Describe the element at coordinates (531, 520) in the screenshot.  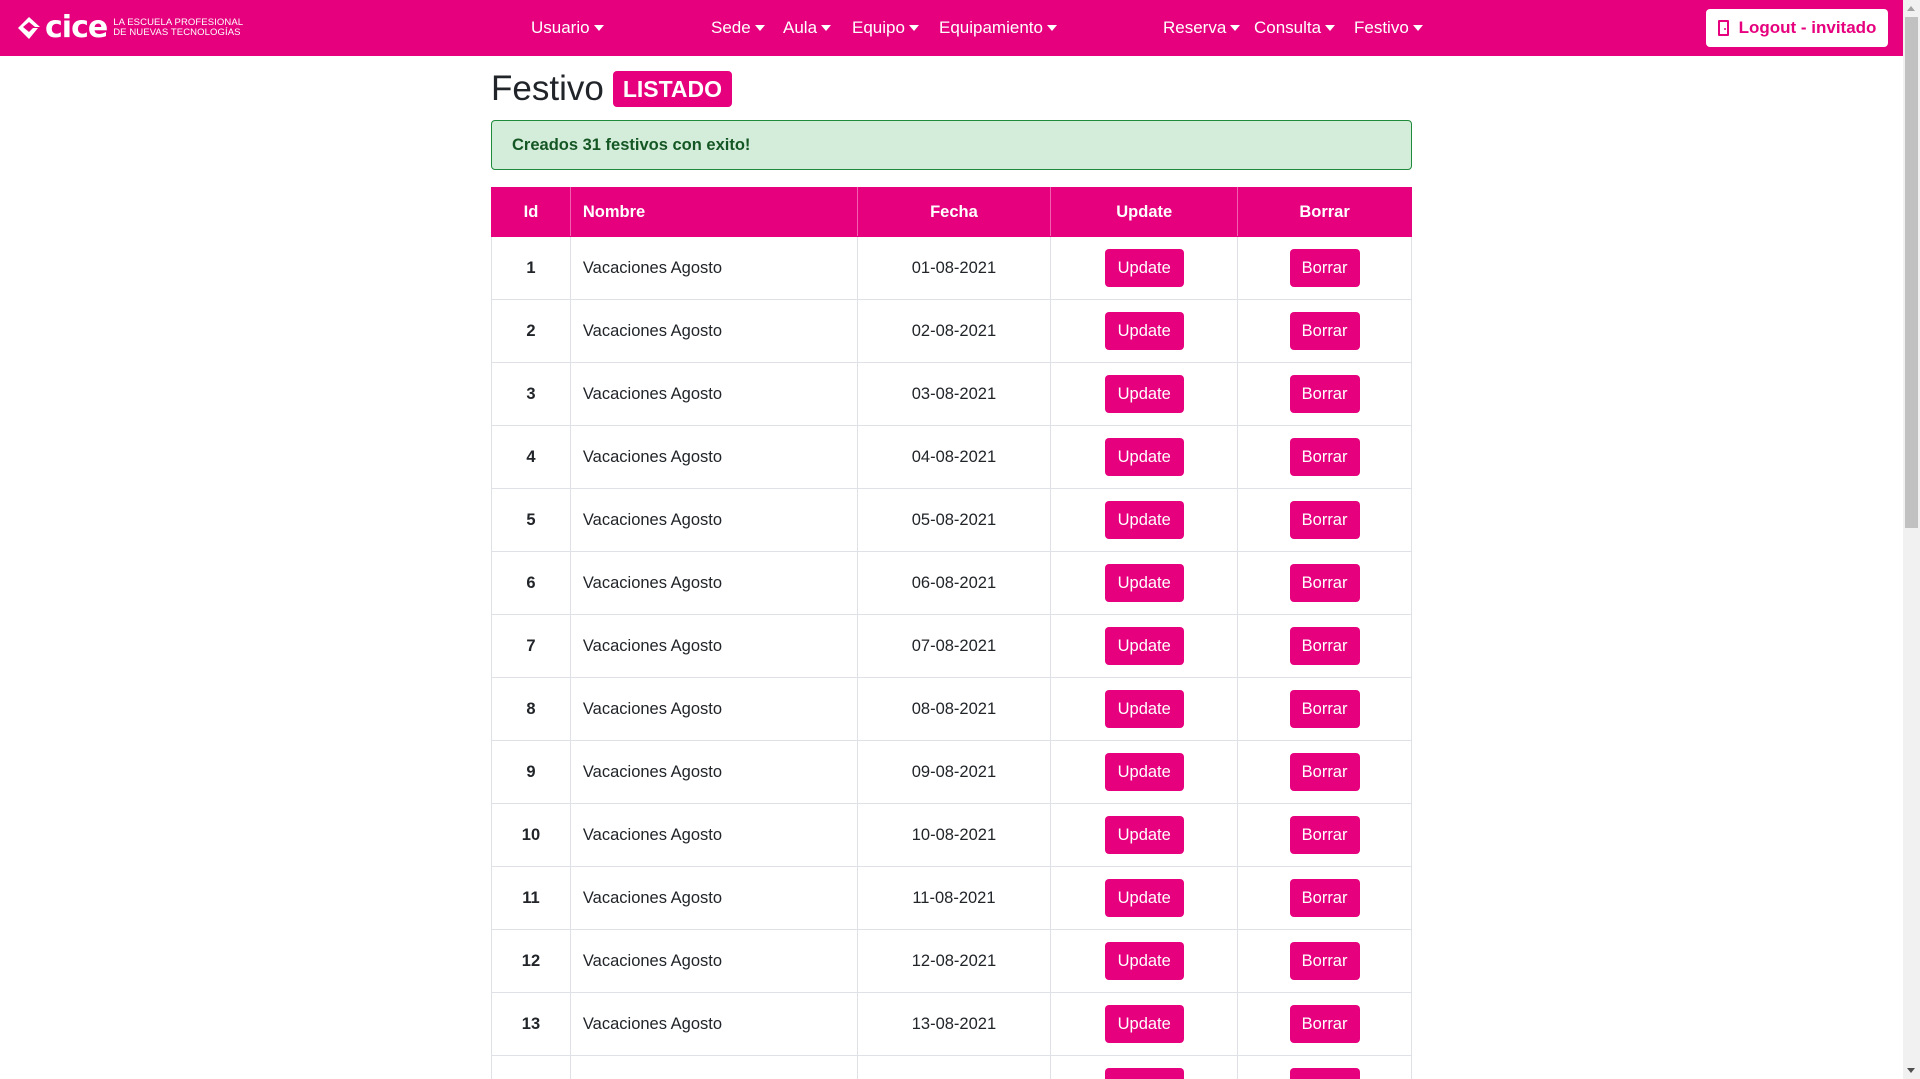
I see `cell-id: 5` at that location.